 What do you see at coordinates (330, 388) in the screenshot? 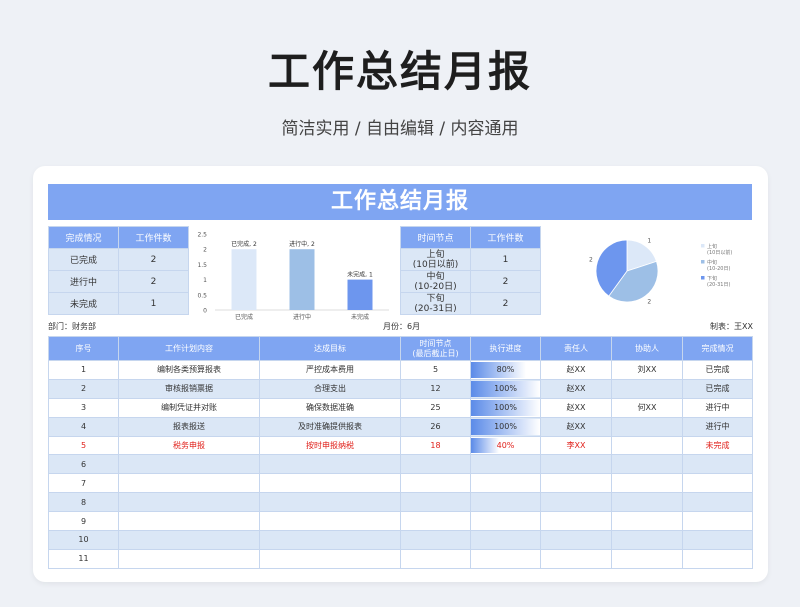
I see `goal-cell: 合理支出` at bounding box center [330, 388].